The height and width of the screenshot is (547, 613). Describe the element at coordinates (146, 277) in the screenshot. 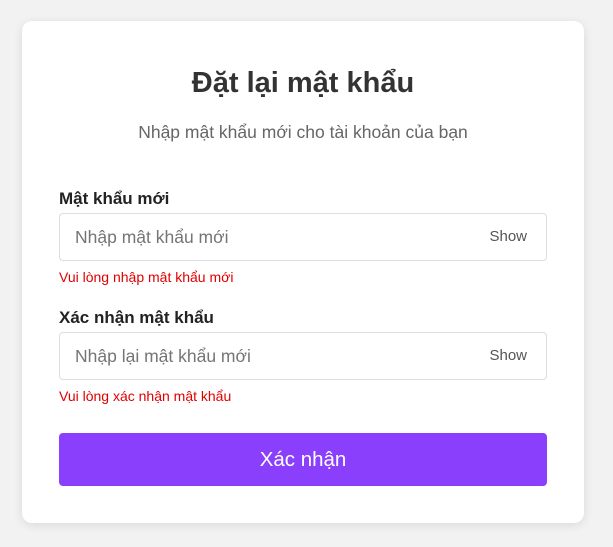

I see `new-password-error: Vui lòng nhập mật khẩu mới` at that location.